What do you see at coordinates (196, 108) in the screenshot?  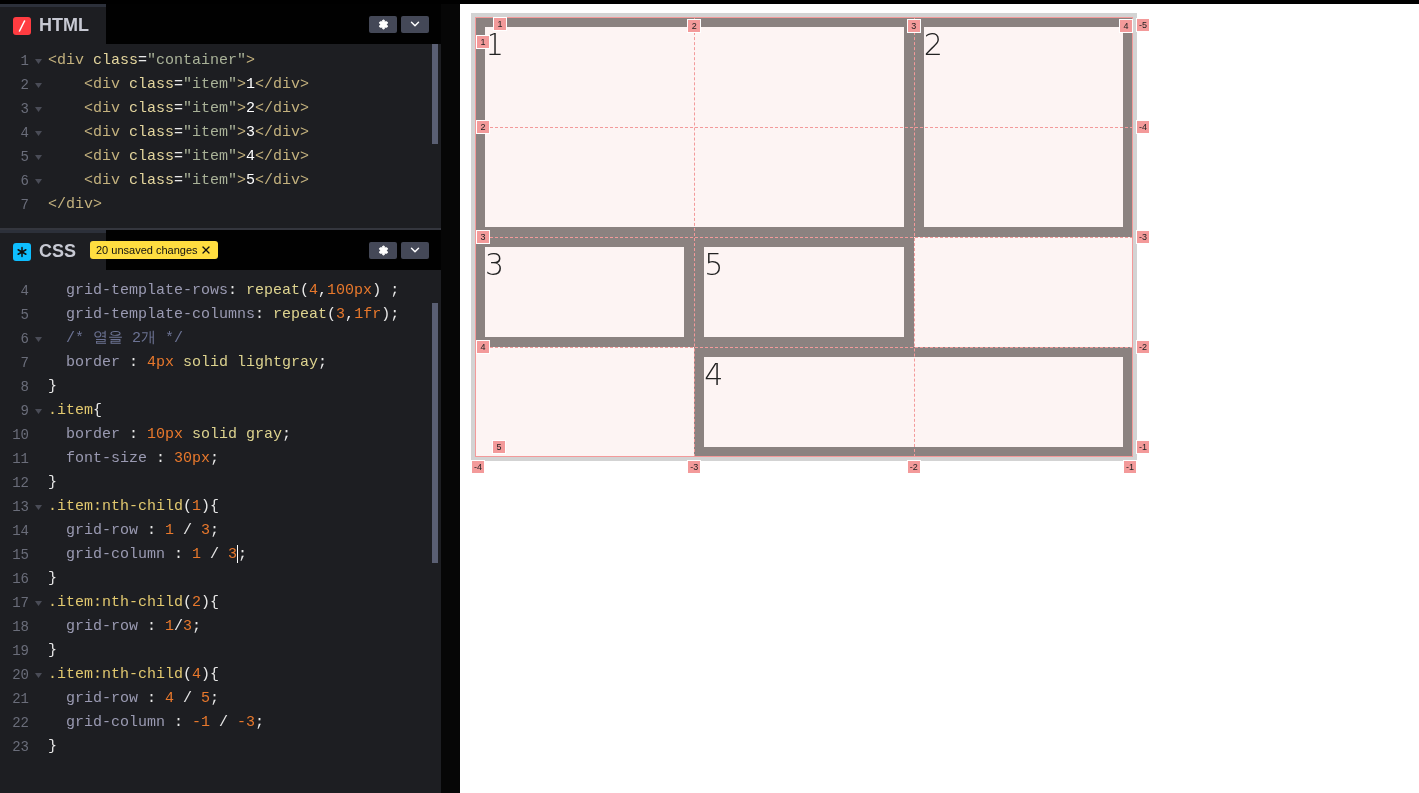 I see `code-line: <div class="item">2</div>` at bounding box center [196, 108].